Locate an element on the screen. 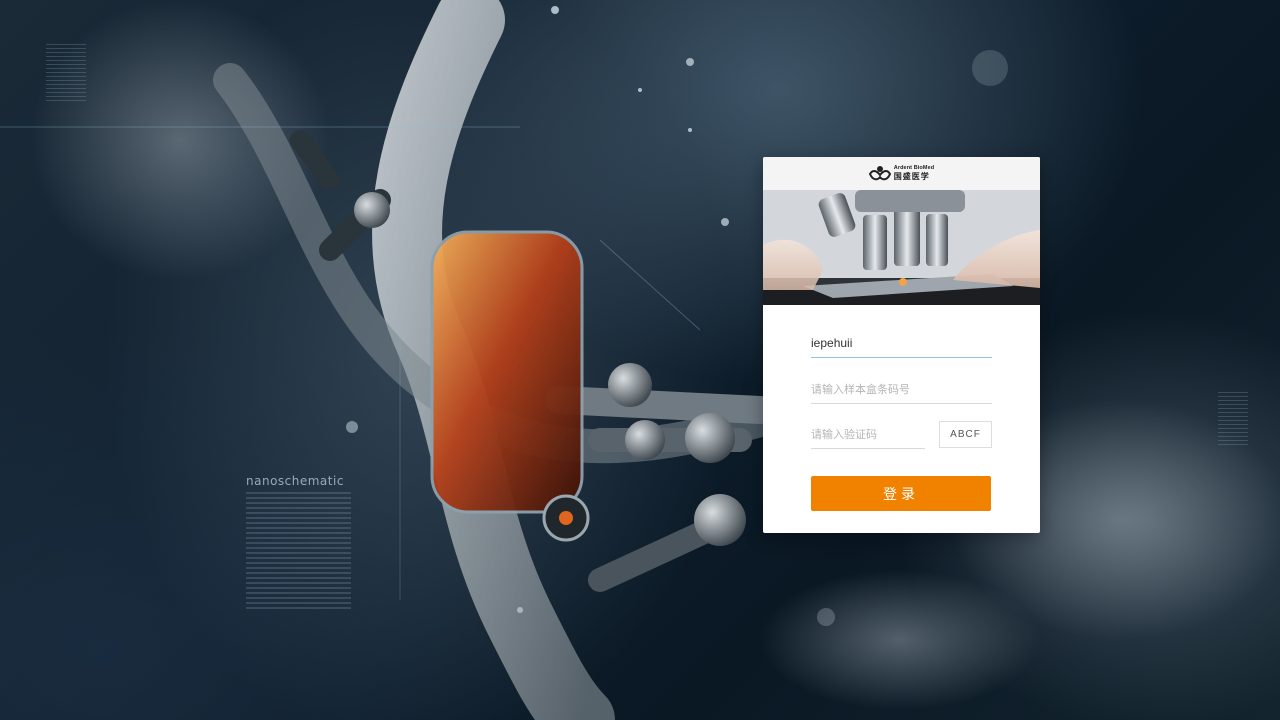 The height and width of the screenshot is (720, 1280). sample-code-input is located at coordinates (901, 389).